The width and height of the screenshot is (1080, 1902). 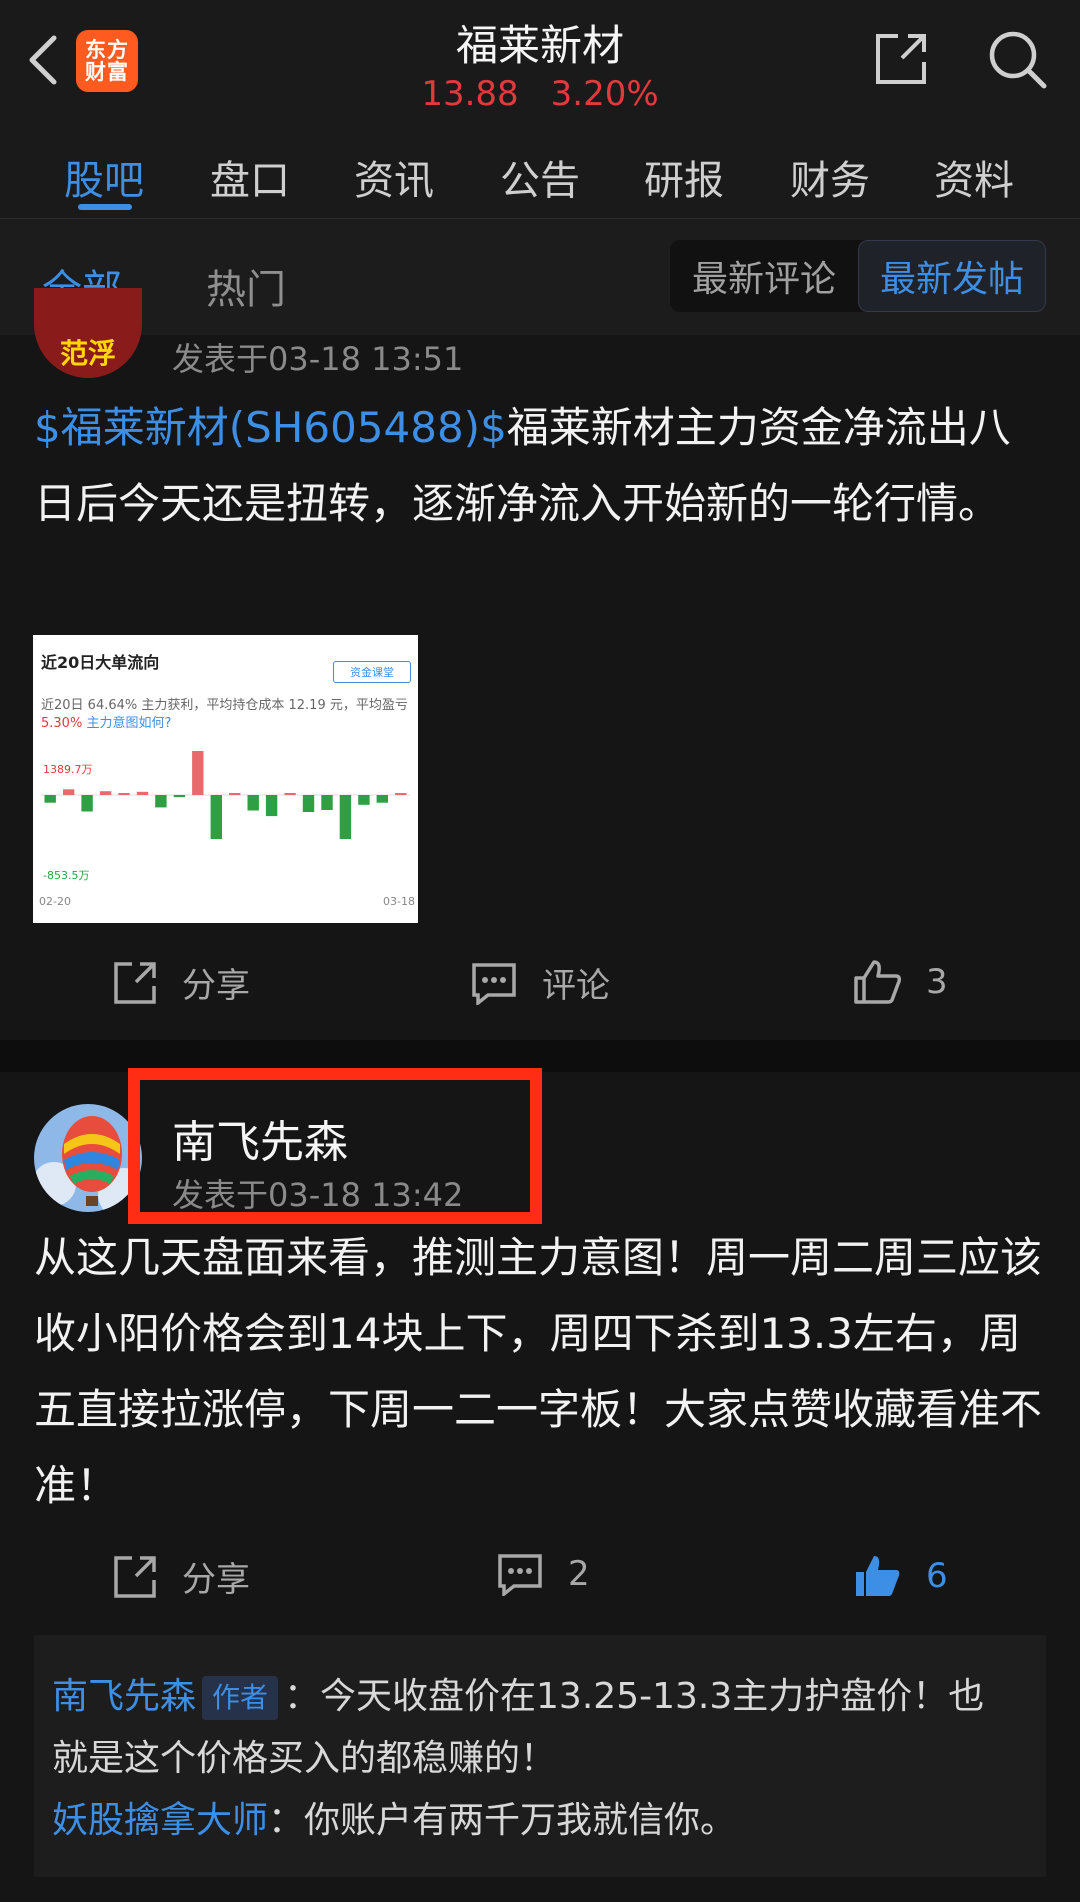 What do you see at coordinates (104, 177) in the screenshot?
I see `tab-guba: 股吧` at bounding box center [104, 177].